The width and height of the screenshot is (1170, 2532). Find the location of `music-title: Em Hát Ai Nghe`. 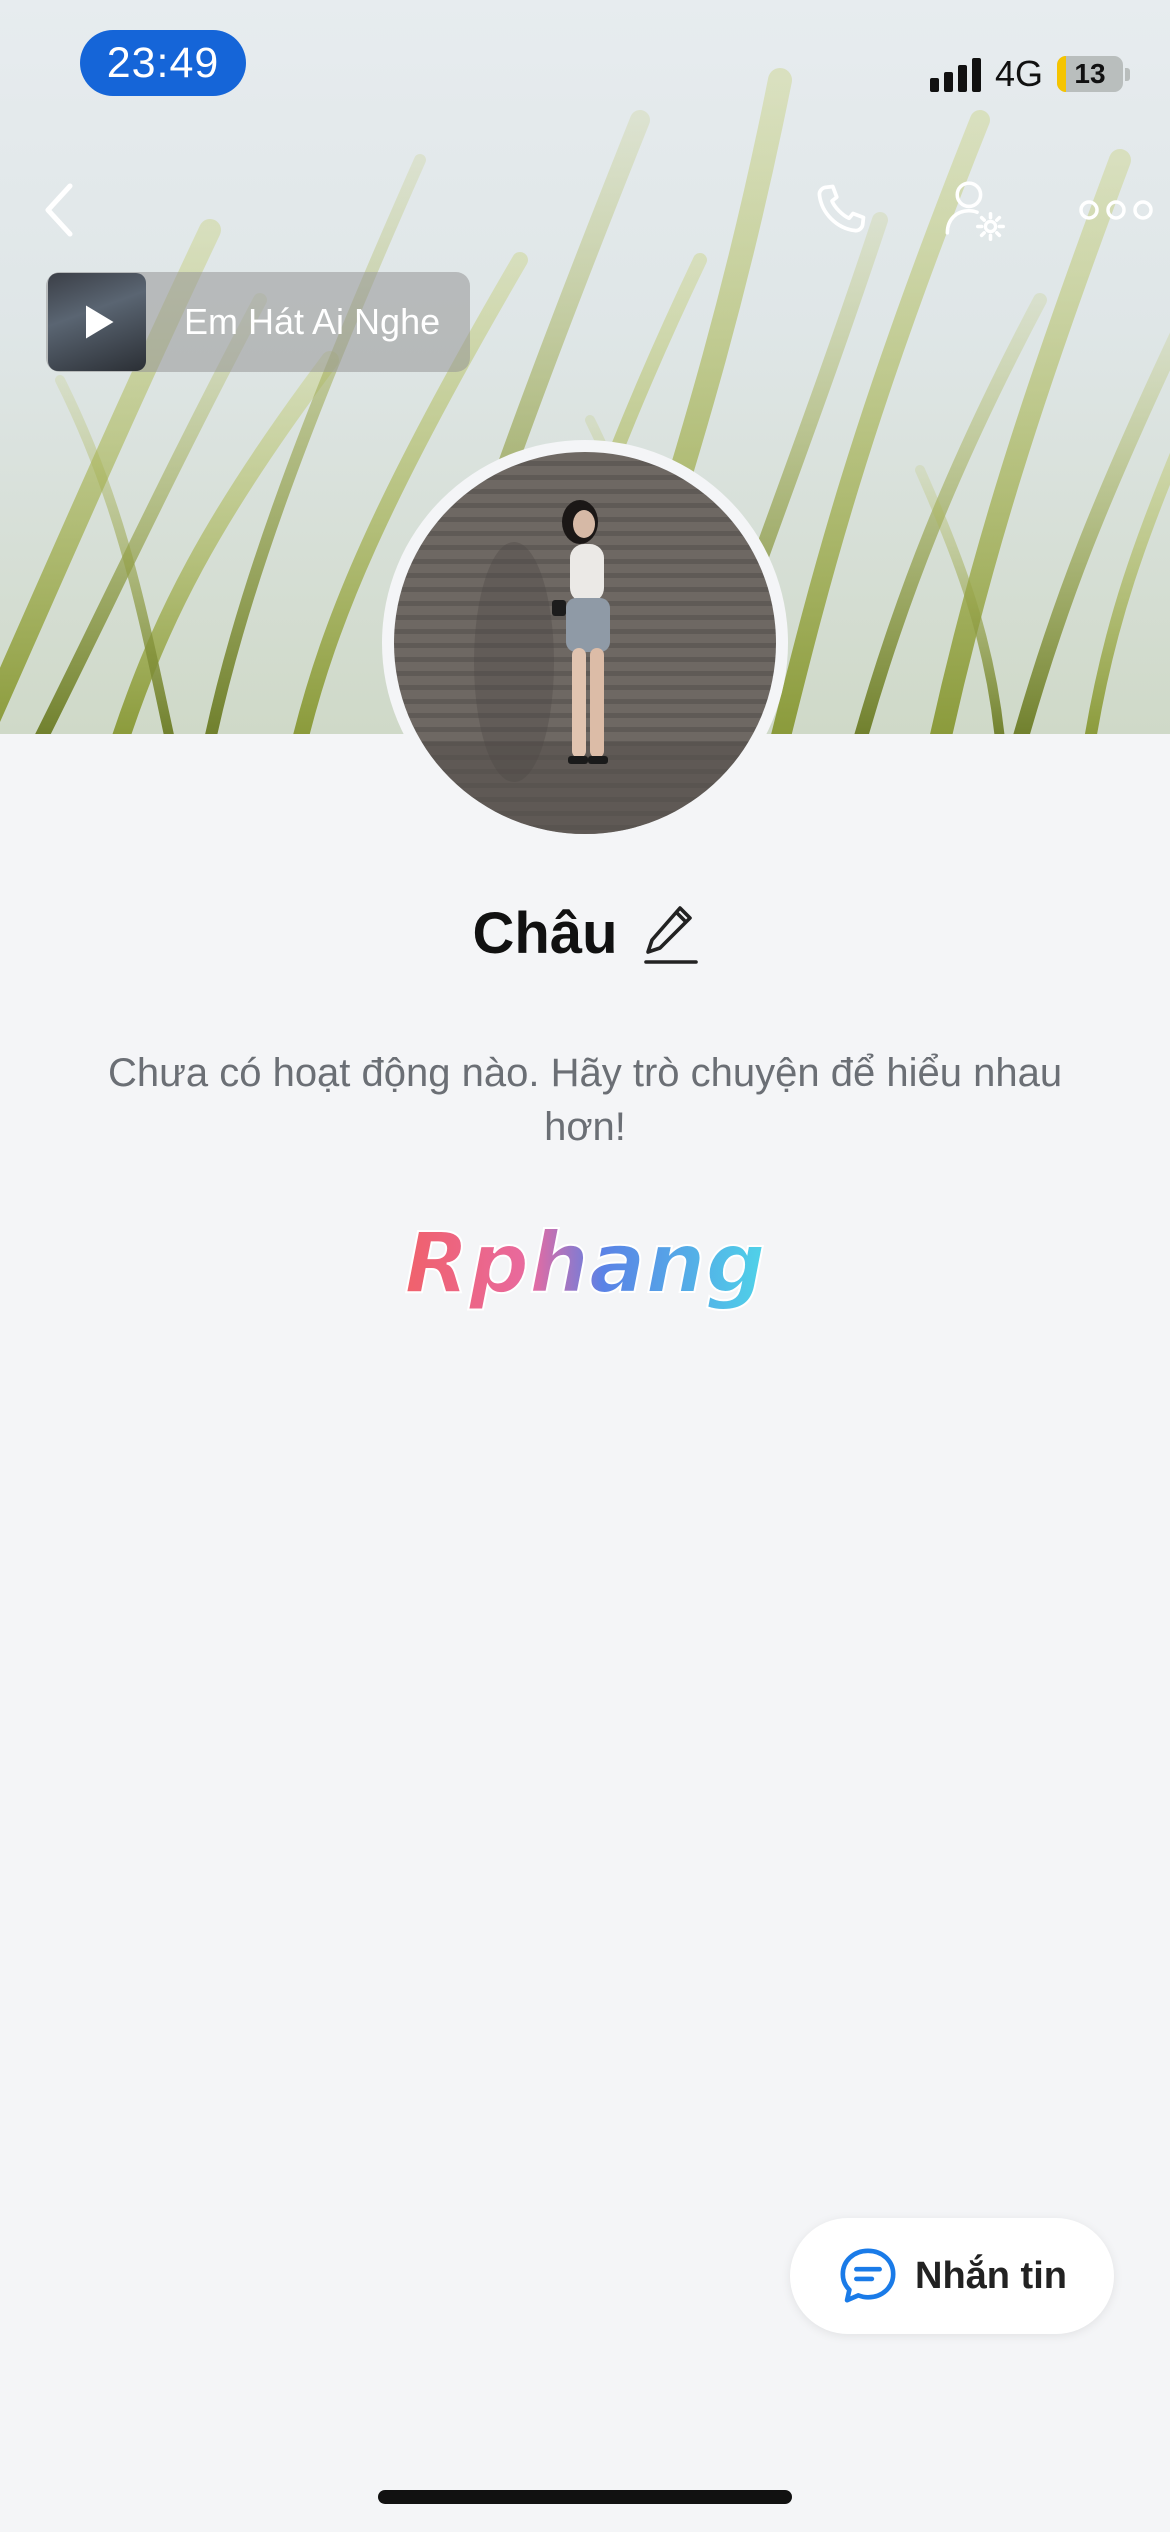

music-title: Em Hát Ai Nghe is located at coordinates (312, 321).